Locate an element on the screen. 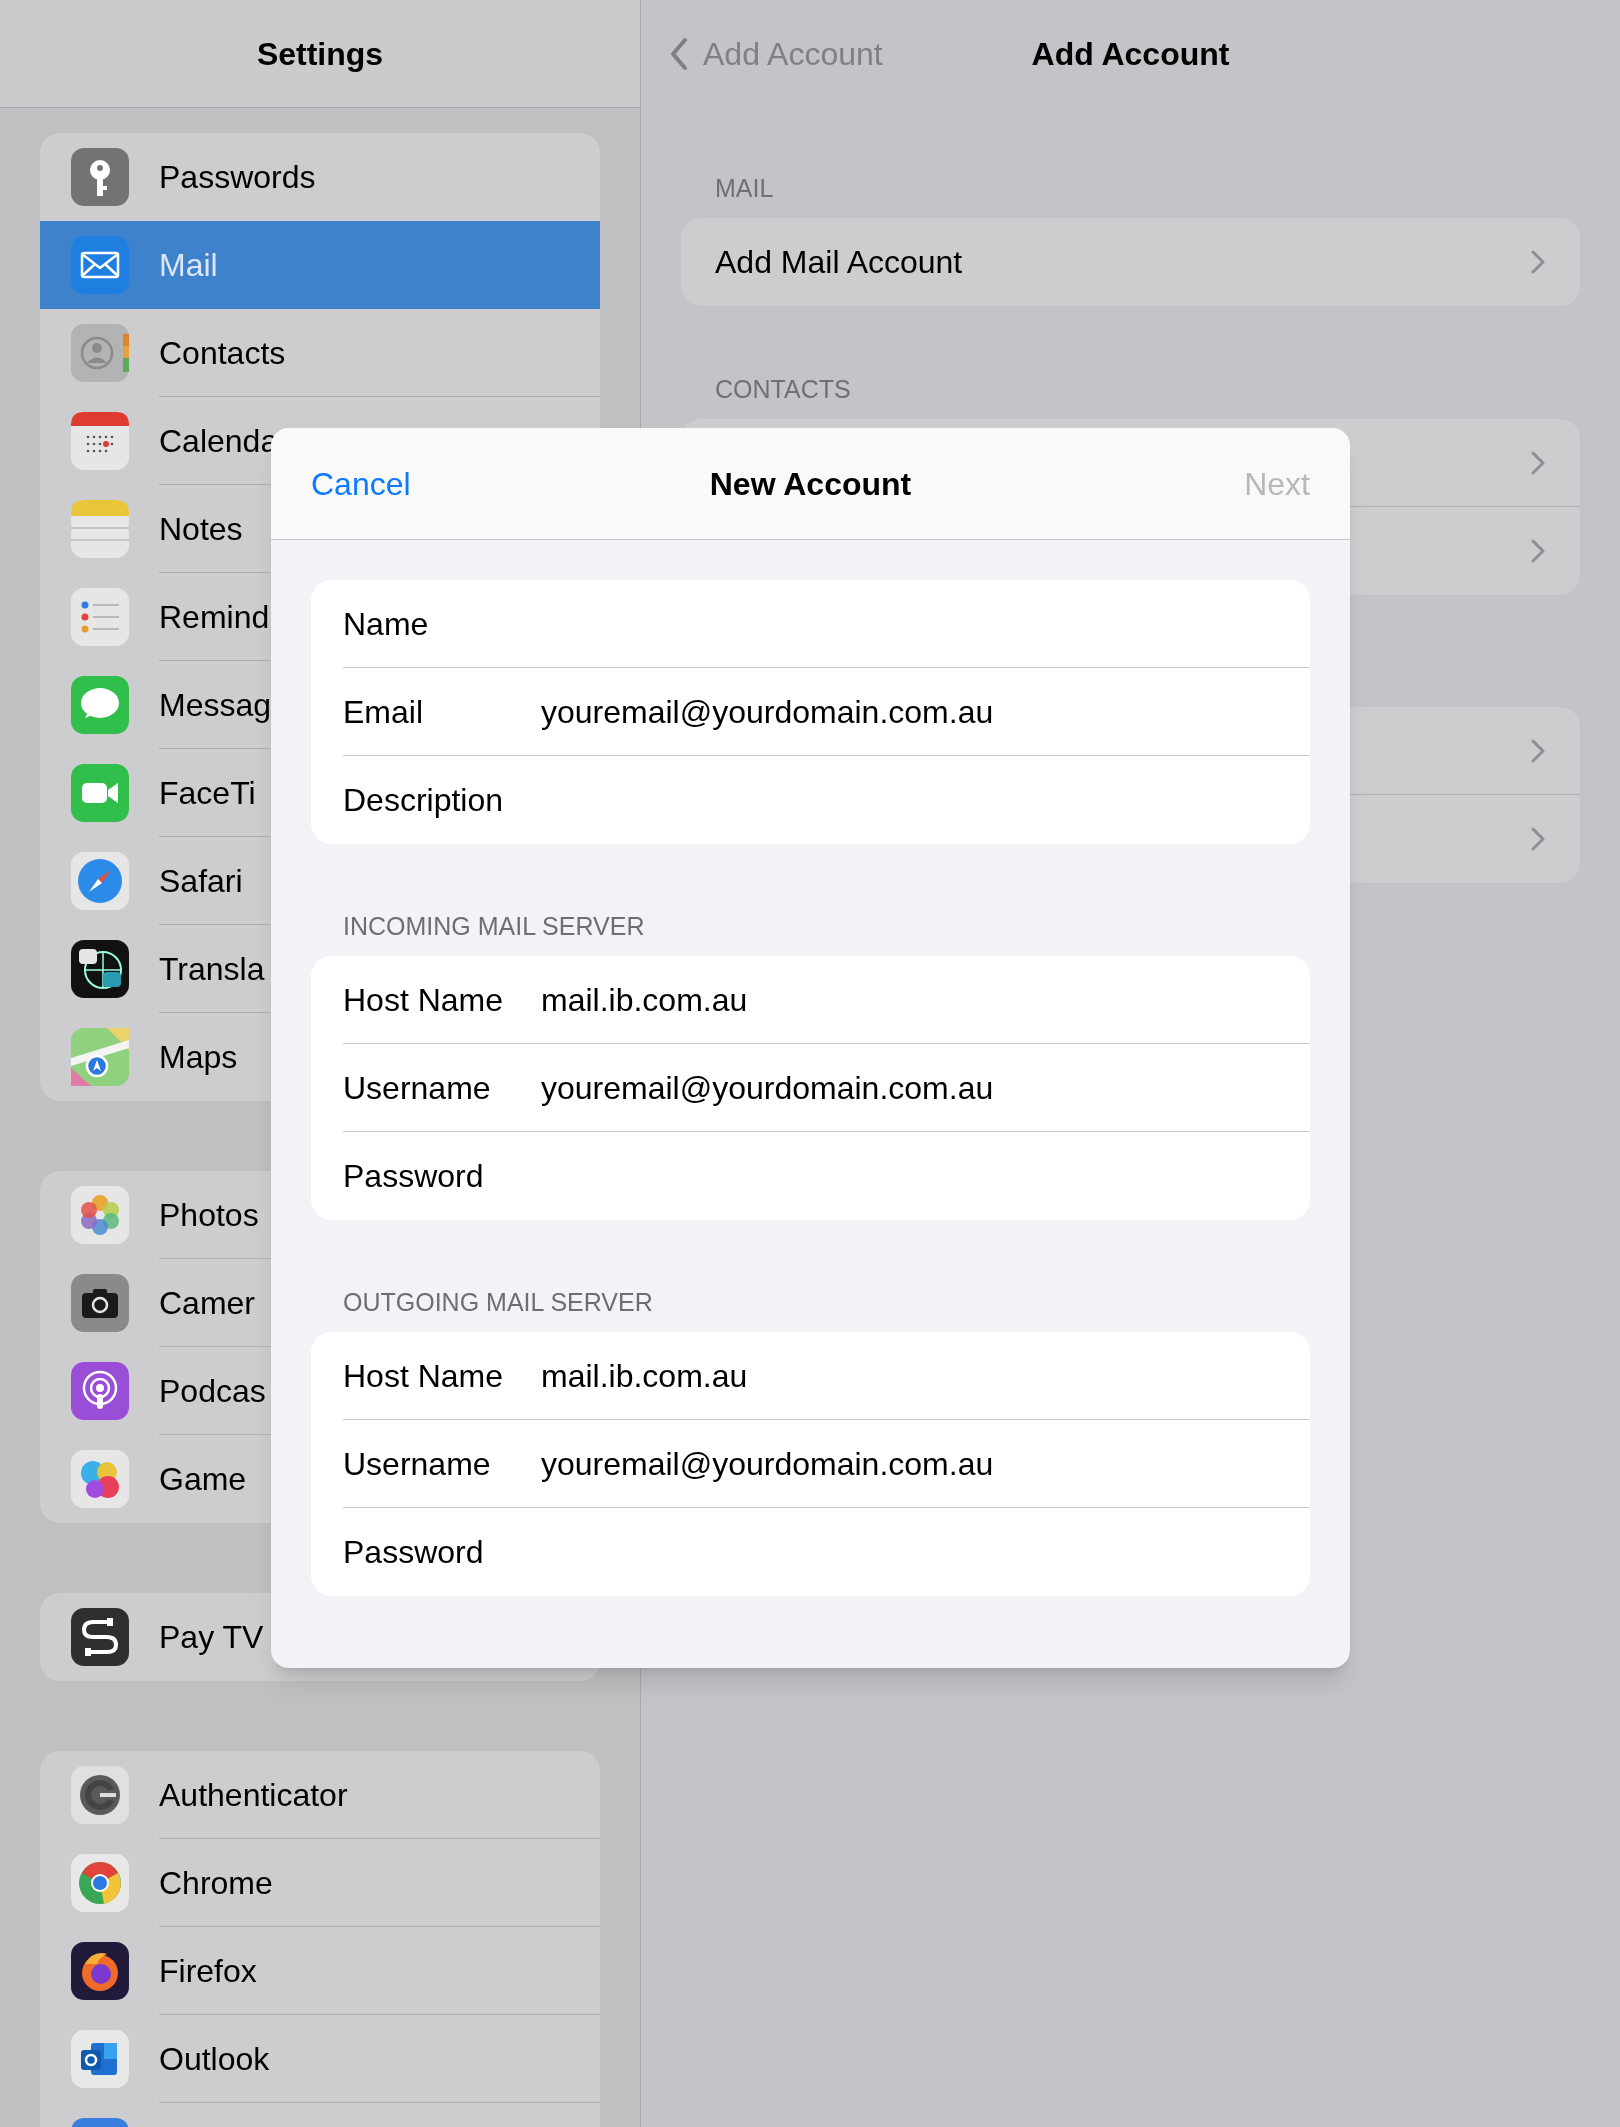  section-header: INCOMING MAIL SERVER is located at coordinates (494, 926).